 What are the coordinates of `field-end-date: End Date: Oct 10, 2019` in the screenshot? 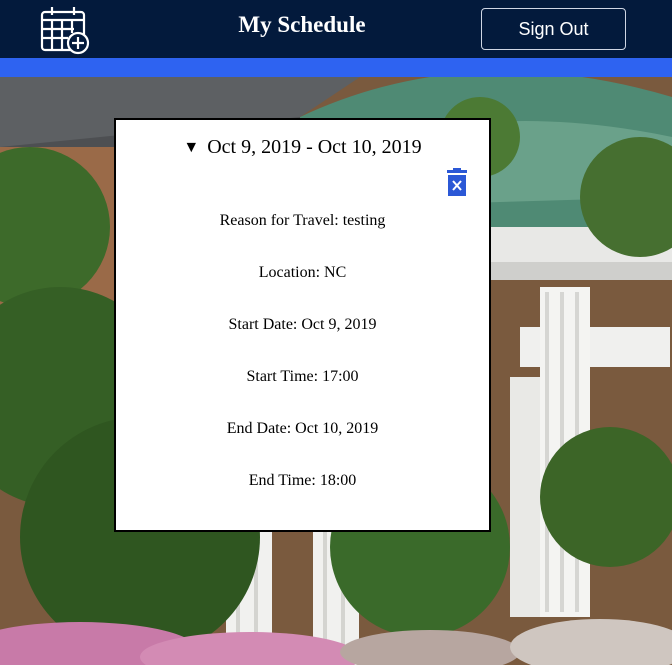 It's located at (302, 428).